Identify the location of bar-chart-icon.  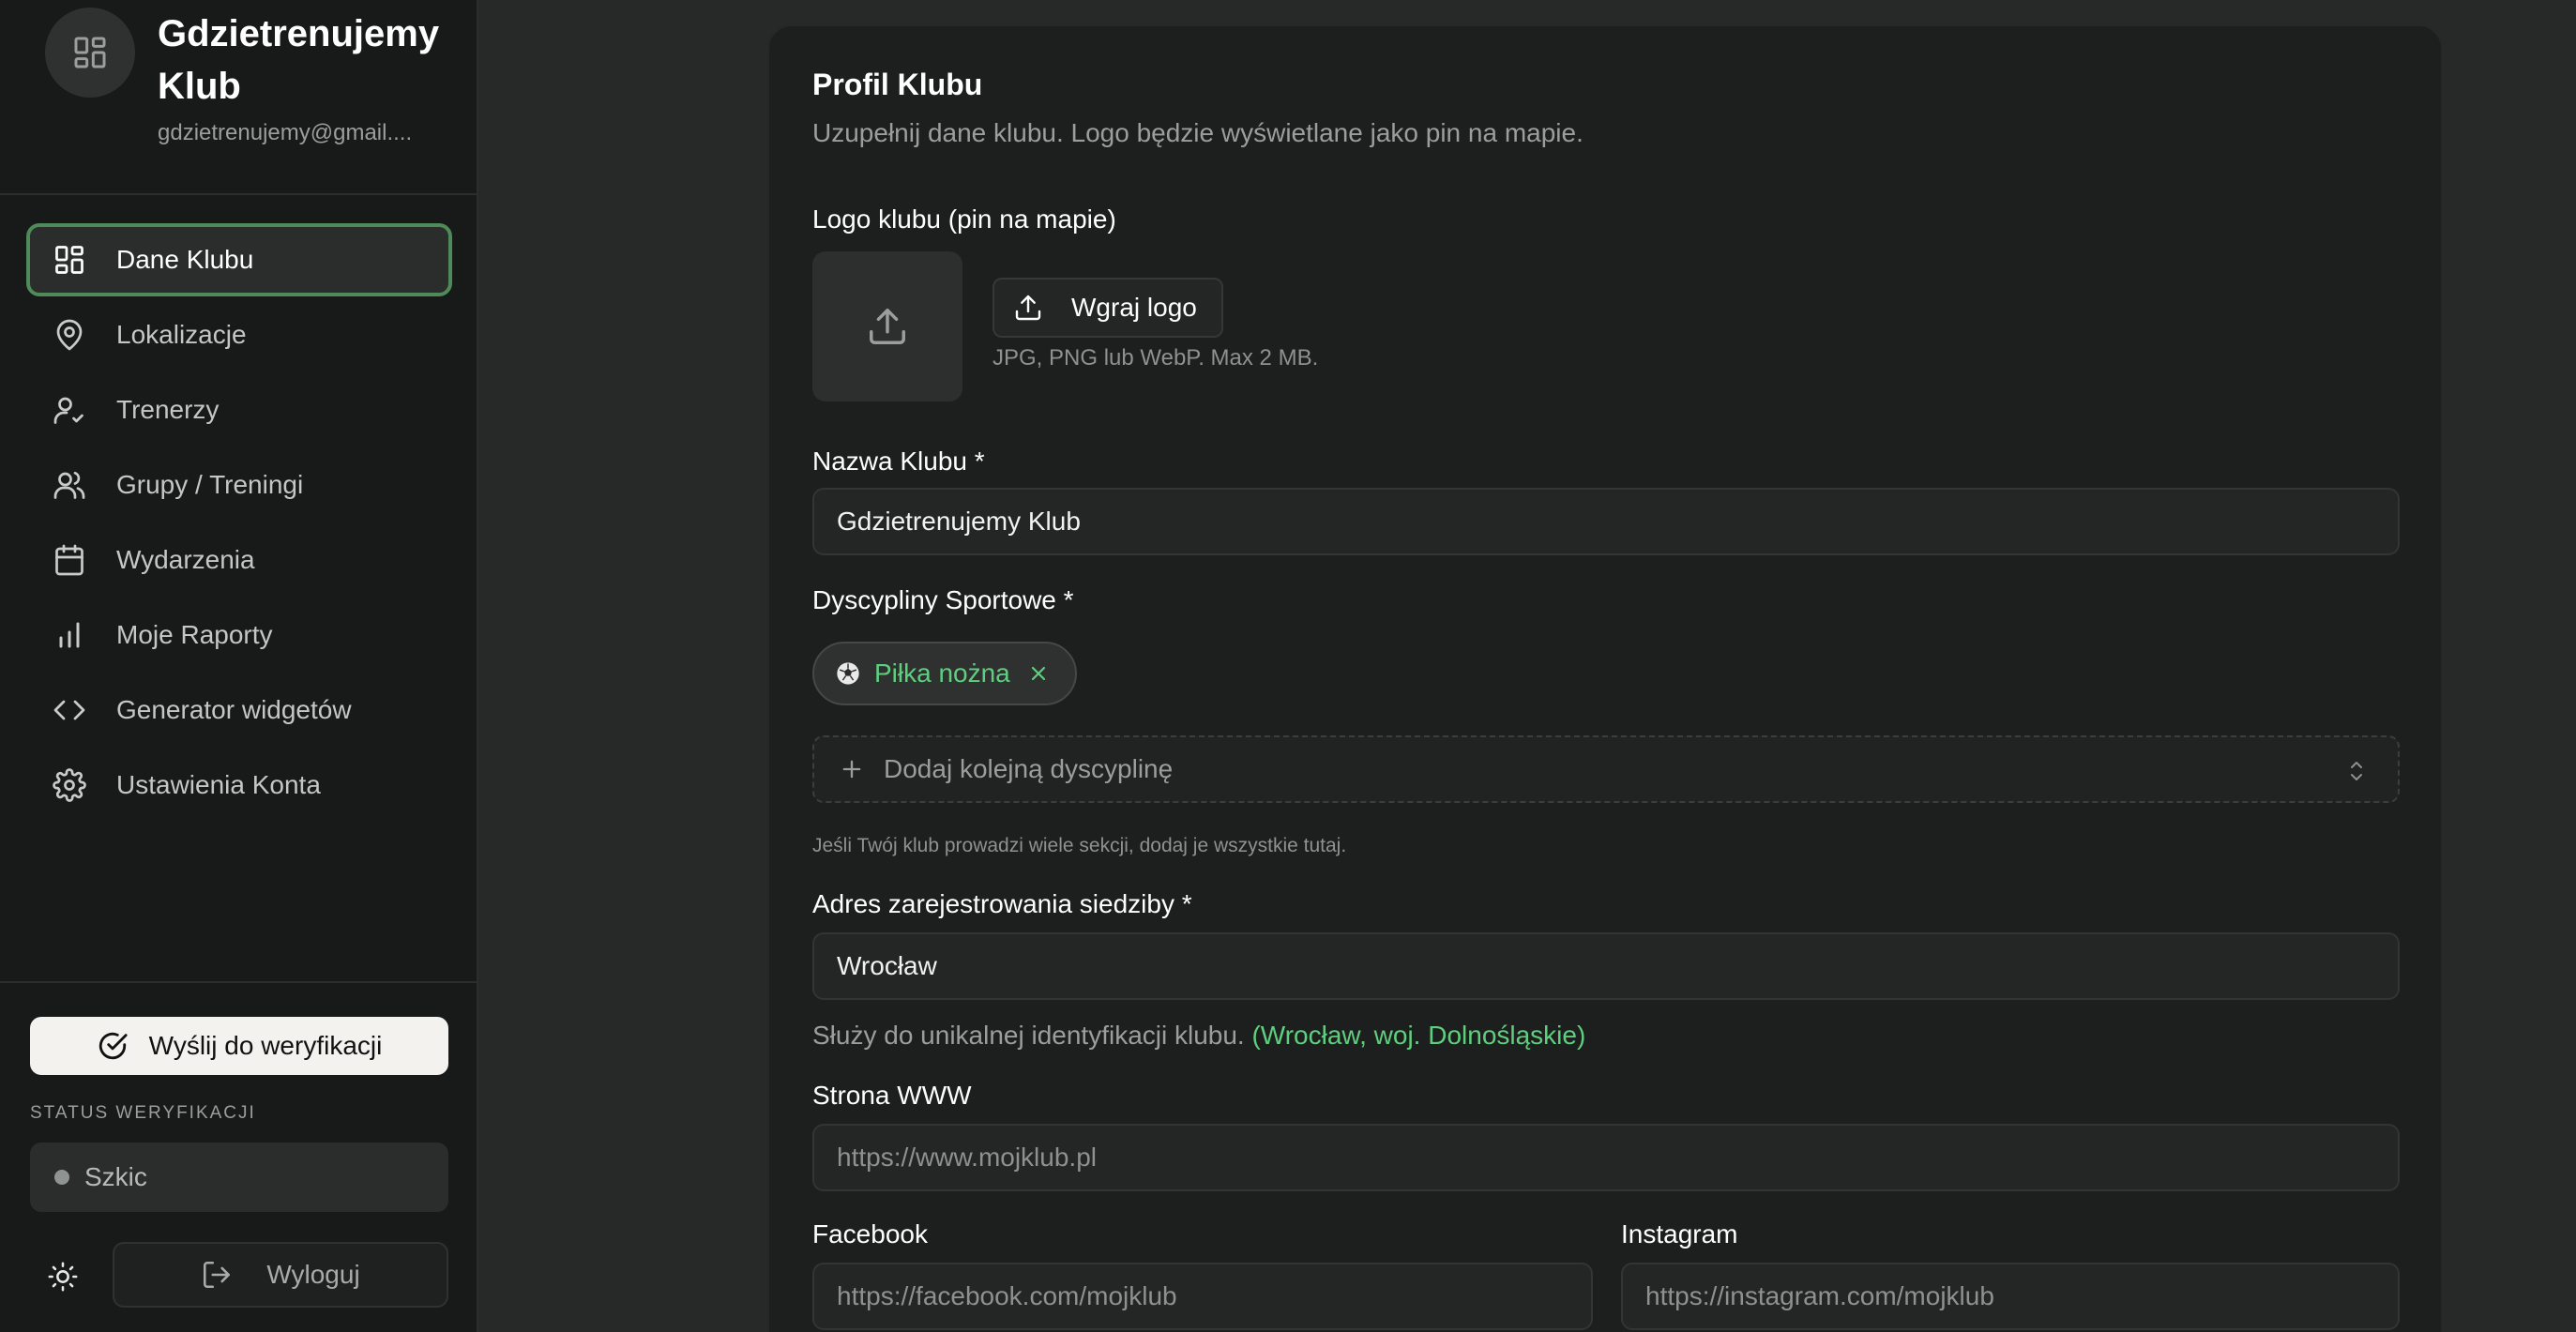
(69, 635).